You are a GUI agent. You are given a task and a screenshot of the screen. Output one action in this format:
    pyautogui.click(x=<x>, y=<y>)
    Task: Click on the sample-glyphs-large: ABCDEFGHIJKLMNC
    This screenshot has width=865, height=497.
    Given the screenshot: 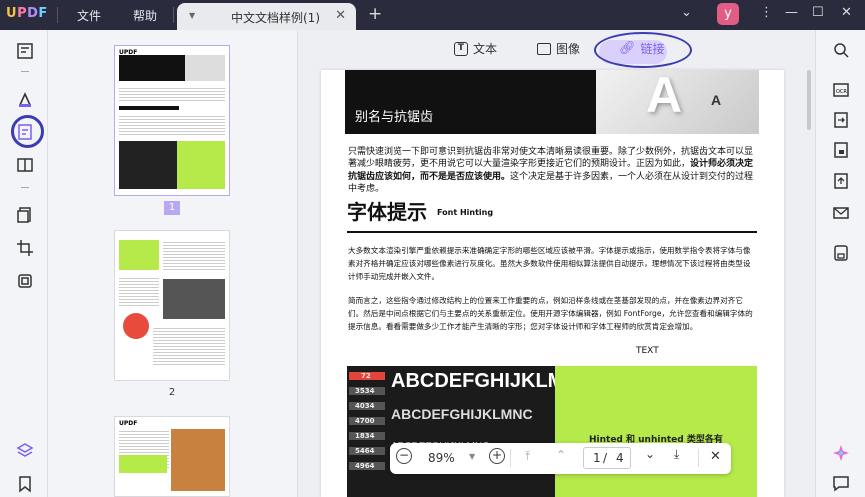 What is the action you would take?
    pyautogui.click(x=473, y=381)
    